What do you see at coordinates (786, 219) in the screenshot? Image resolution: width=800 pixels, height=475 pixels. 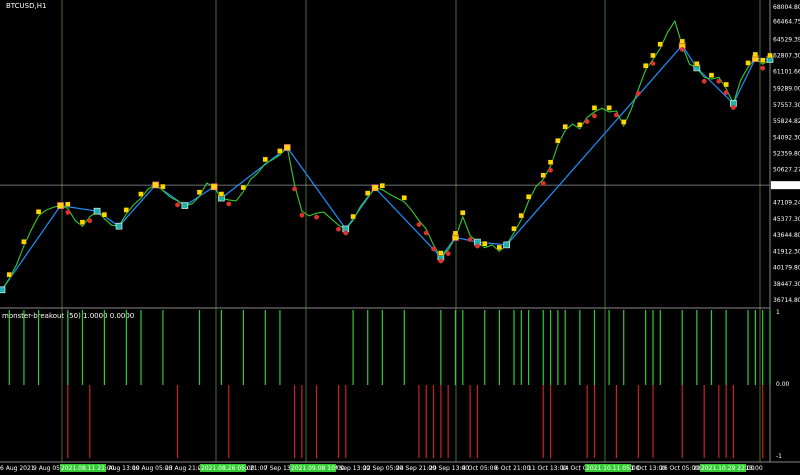 I see `price-tick-label: 45377.30` at bounding box center [786, 219].